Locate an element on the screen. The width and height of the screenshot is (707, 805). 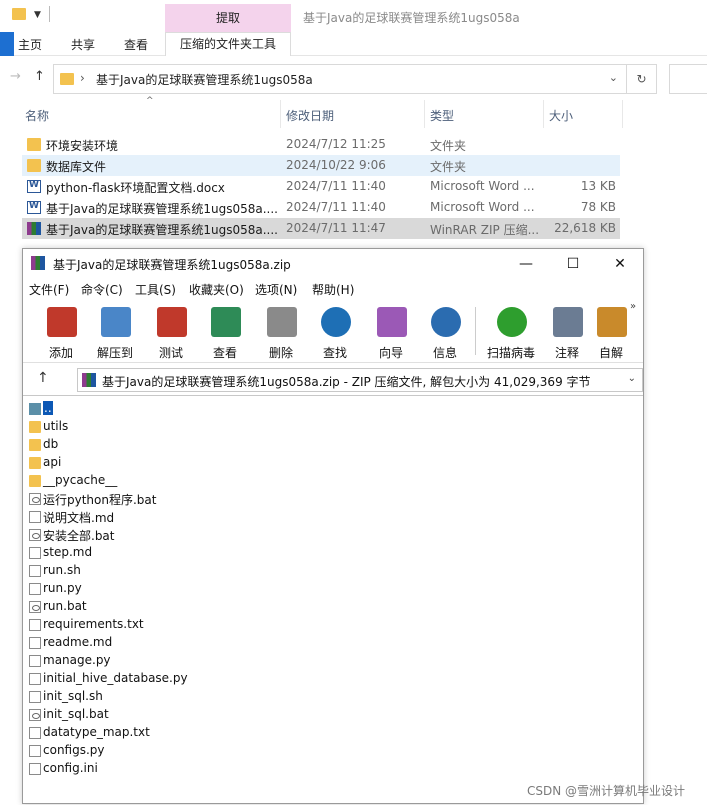
tab-view: 查看 is located at coordinates (136, 44).